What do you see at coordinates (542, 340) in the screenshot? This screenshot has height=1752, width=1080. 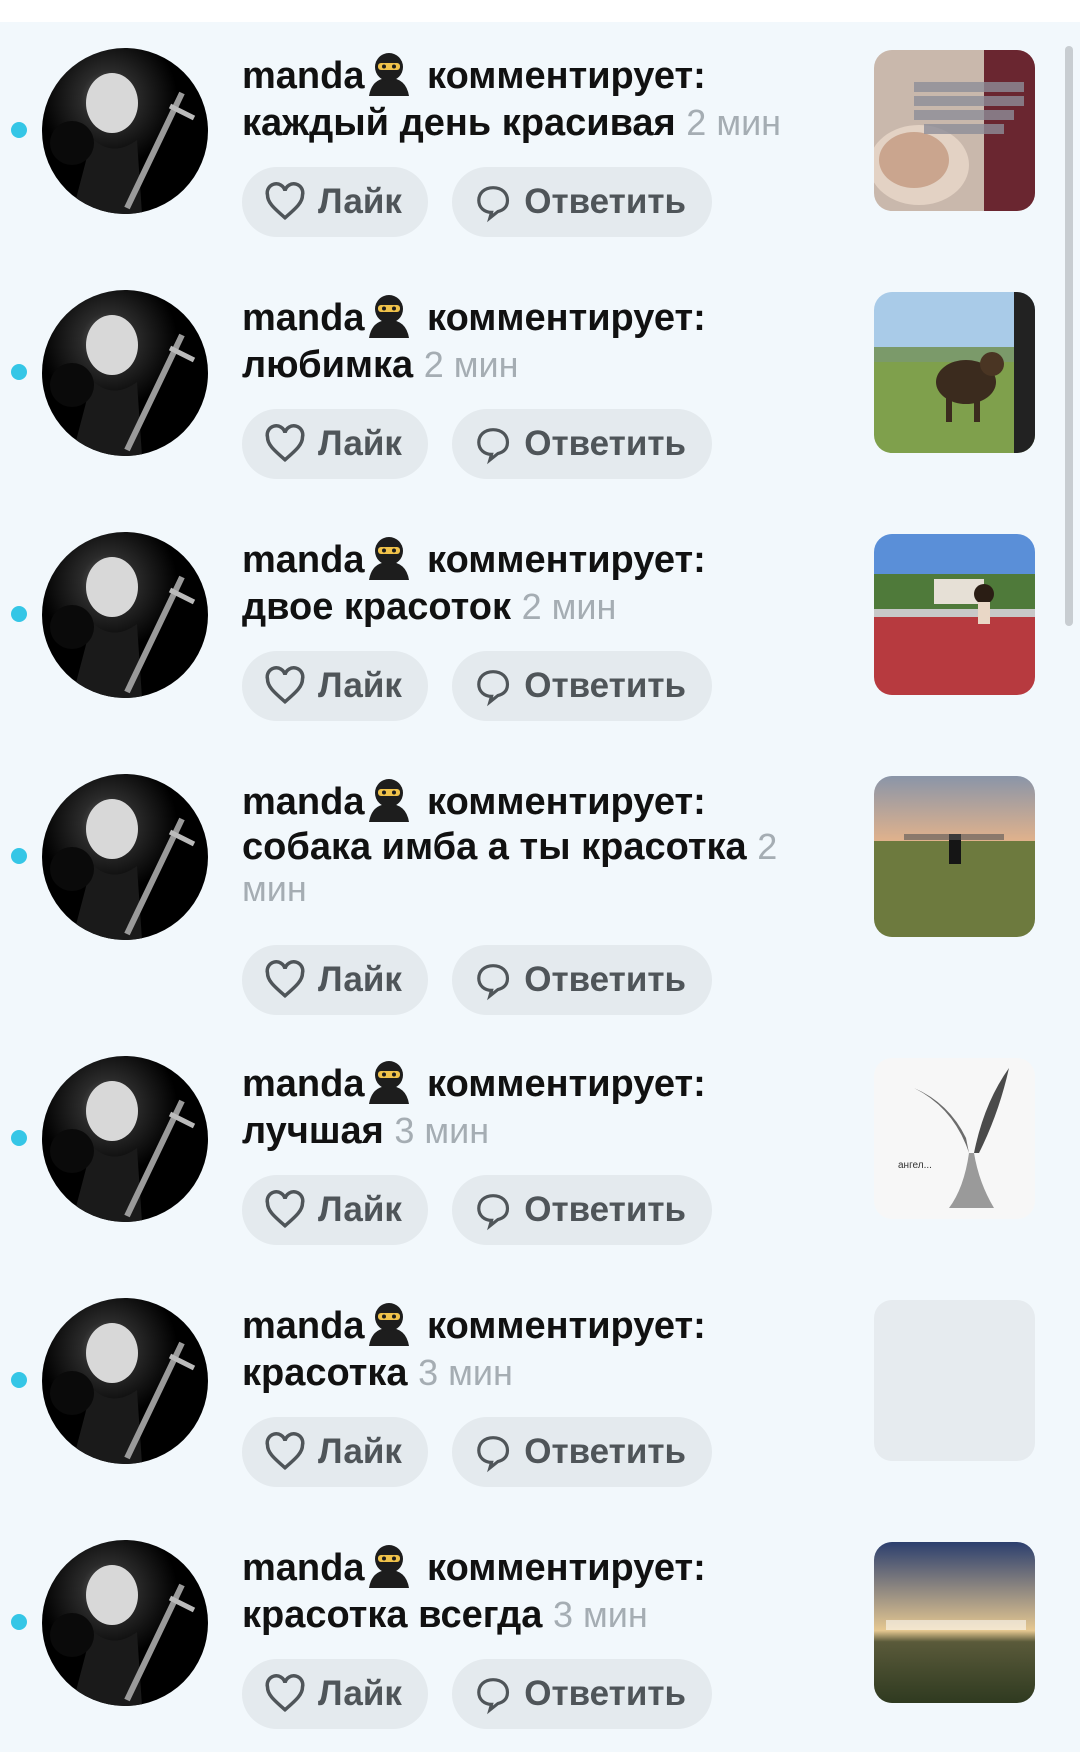 I see `notification-text: manda комментирует: любимка 2 мин` at bounding box center [542, 340].